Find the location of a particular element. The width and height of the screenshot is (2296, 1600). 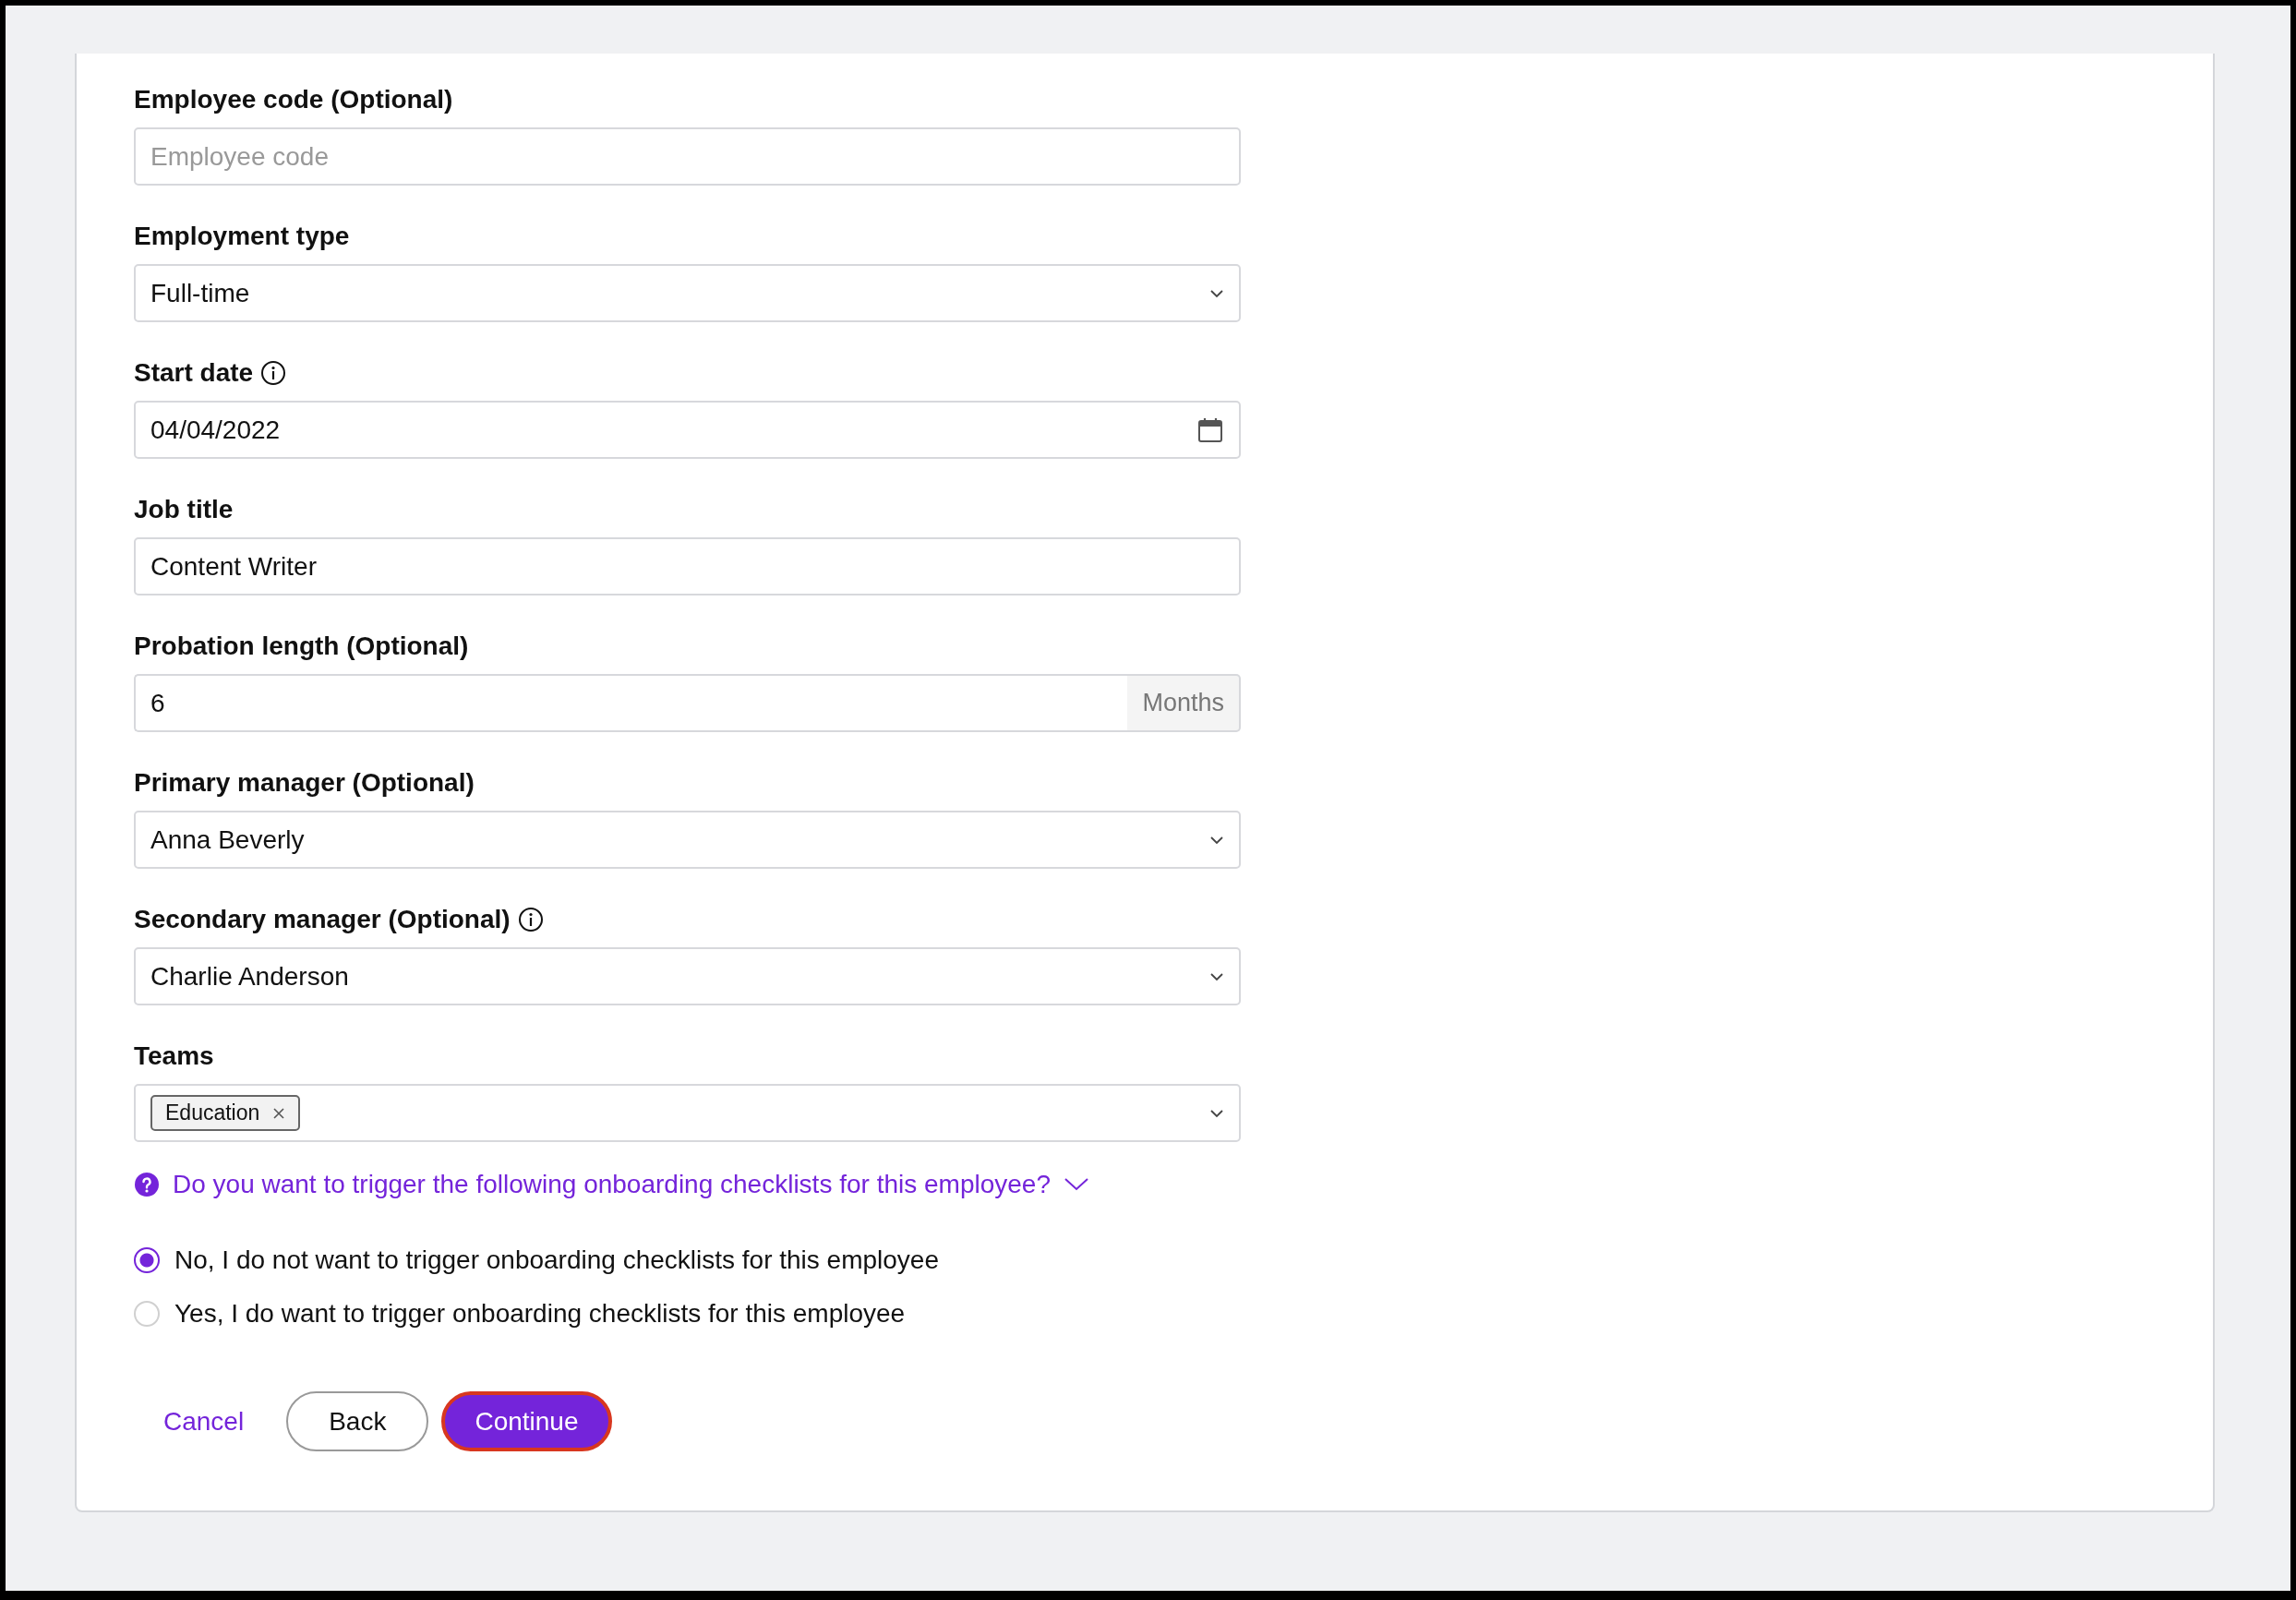

field-label: Employee code (Optional) is located at coordinates (293, 99).